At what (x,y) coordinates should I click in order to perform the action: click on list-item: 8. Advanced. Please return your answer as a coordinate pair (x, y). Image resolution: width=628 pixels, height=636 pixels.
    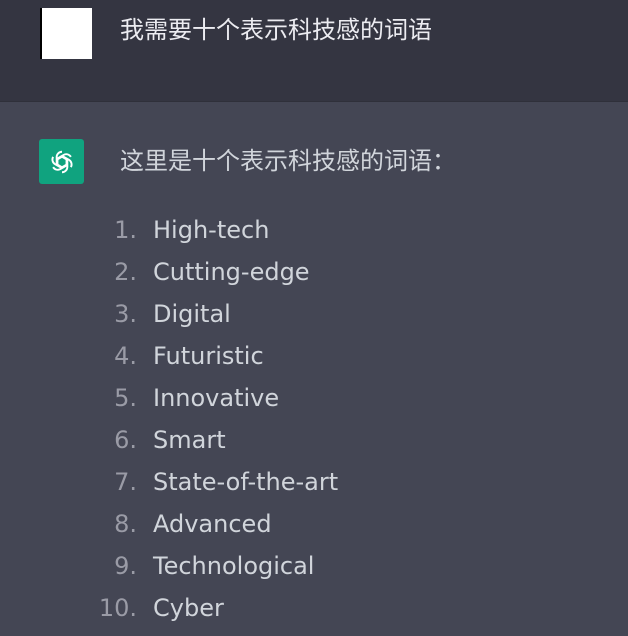
    Looking at the image, I should click on (314, 528).